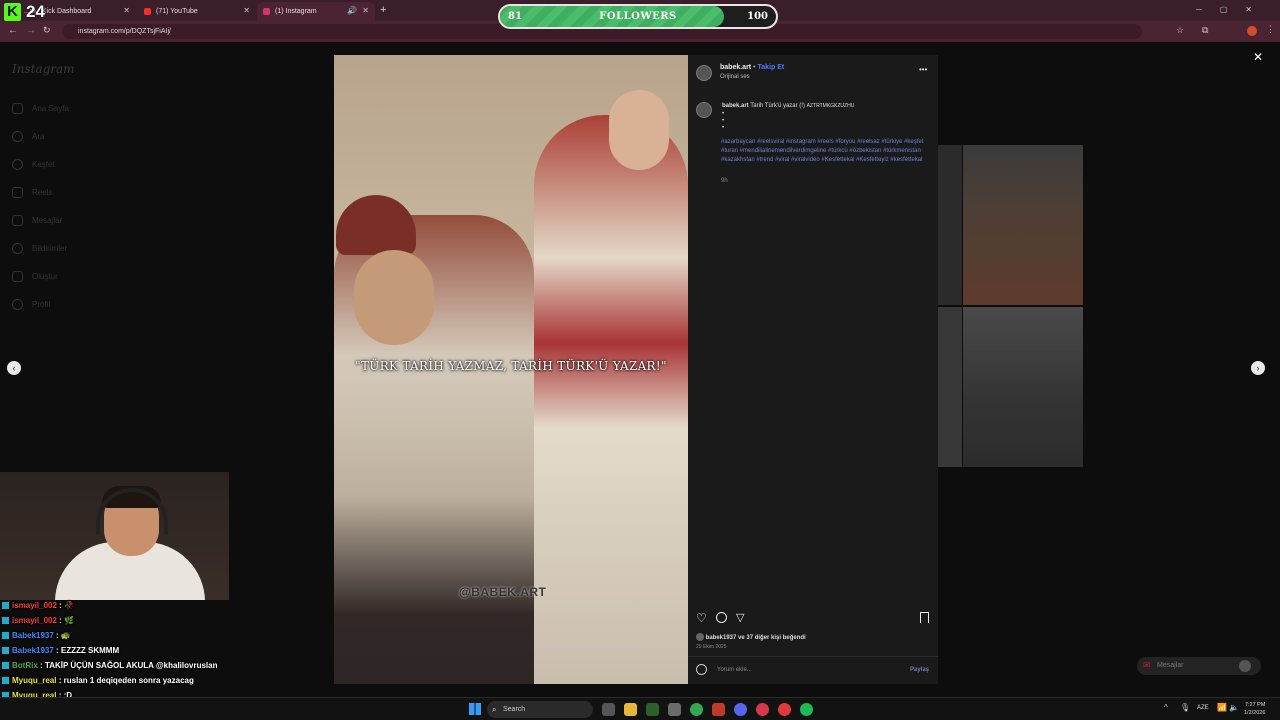 The width and height of the screenshot is (1280, 720). I want to click on caption-avatar, so click(704, 110).